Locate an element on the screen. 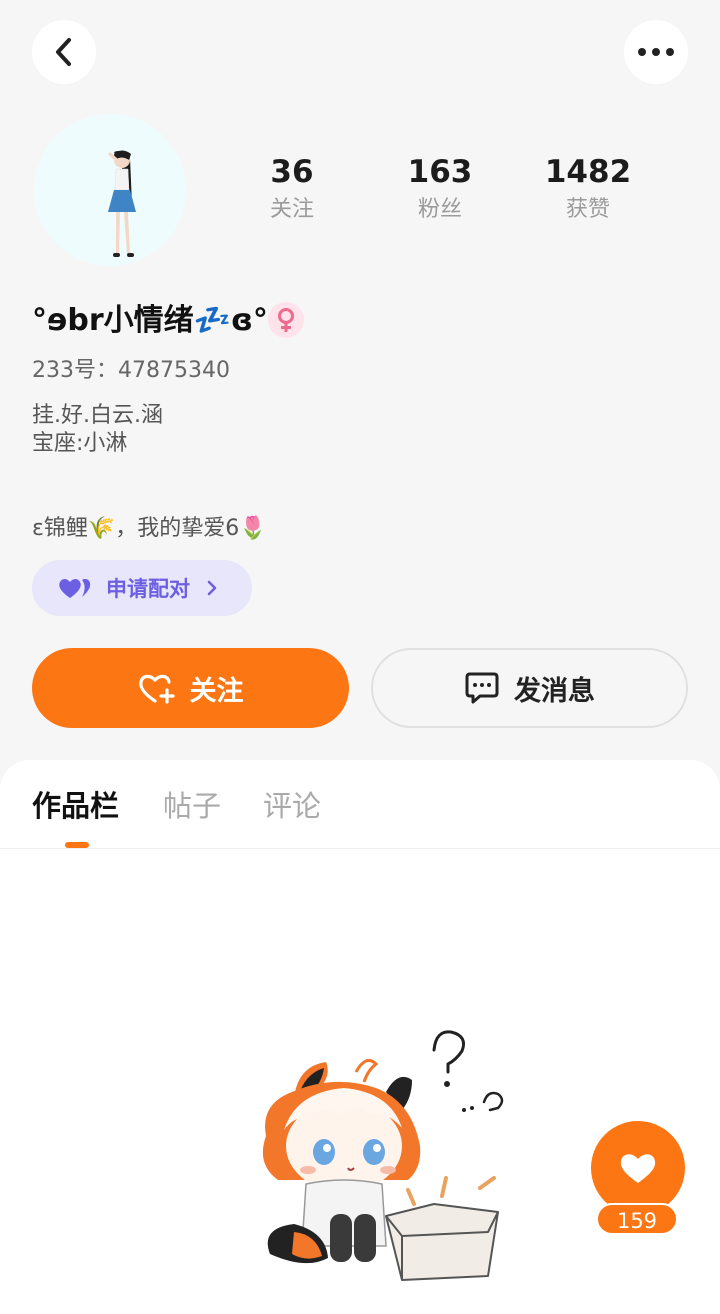 The width and height of the screenshot is (720, 1314). bio: 挂.好.白云.涵 宝座:小淋 is located at coordinates (97, 430).